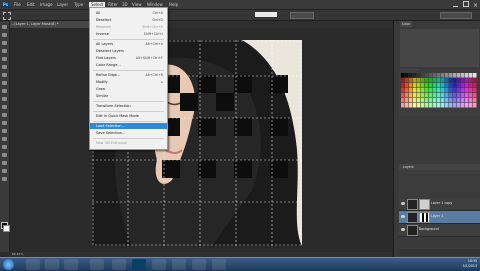 The image size is (480, 271). Describe the element at coordinates (78, 4) in the screenshot. I see `menu-type: Type` at that location.